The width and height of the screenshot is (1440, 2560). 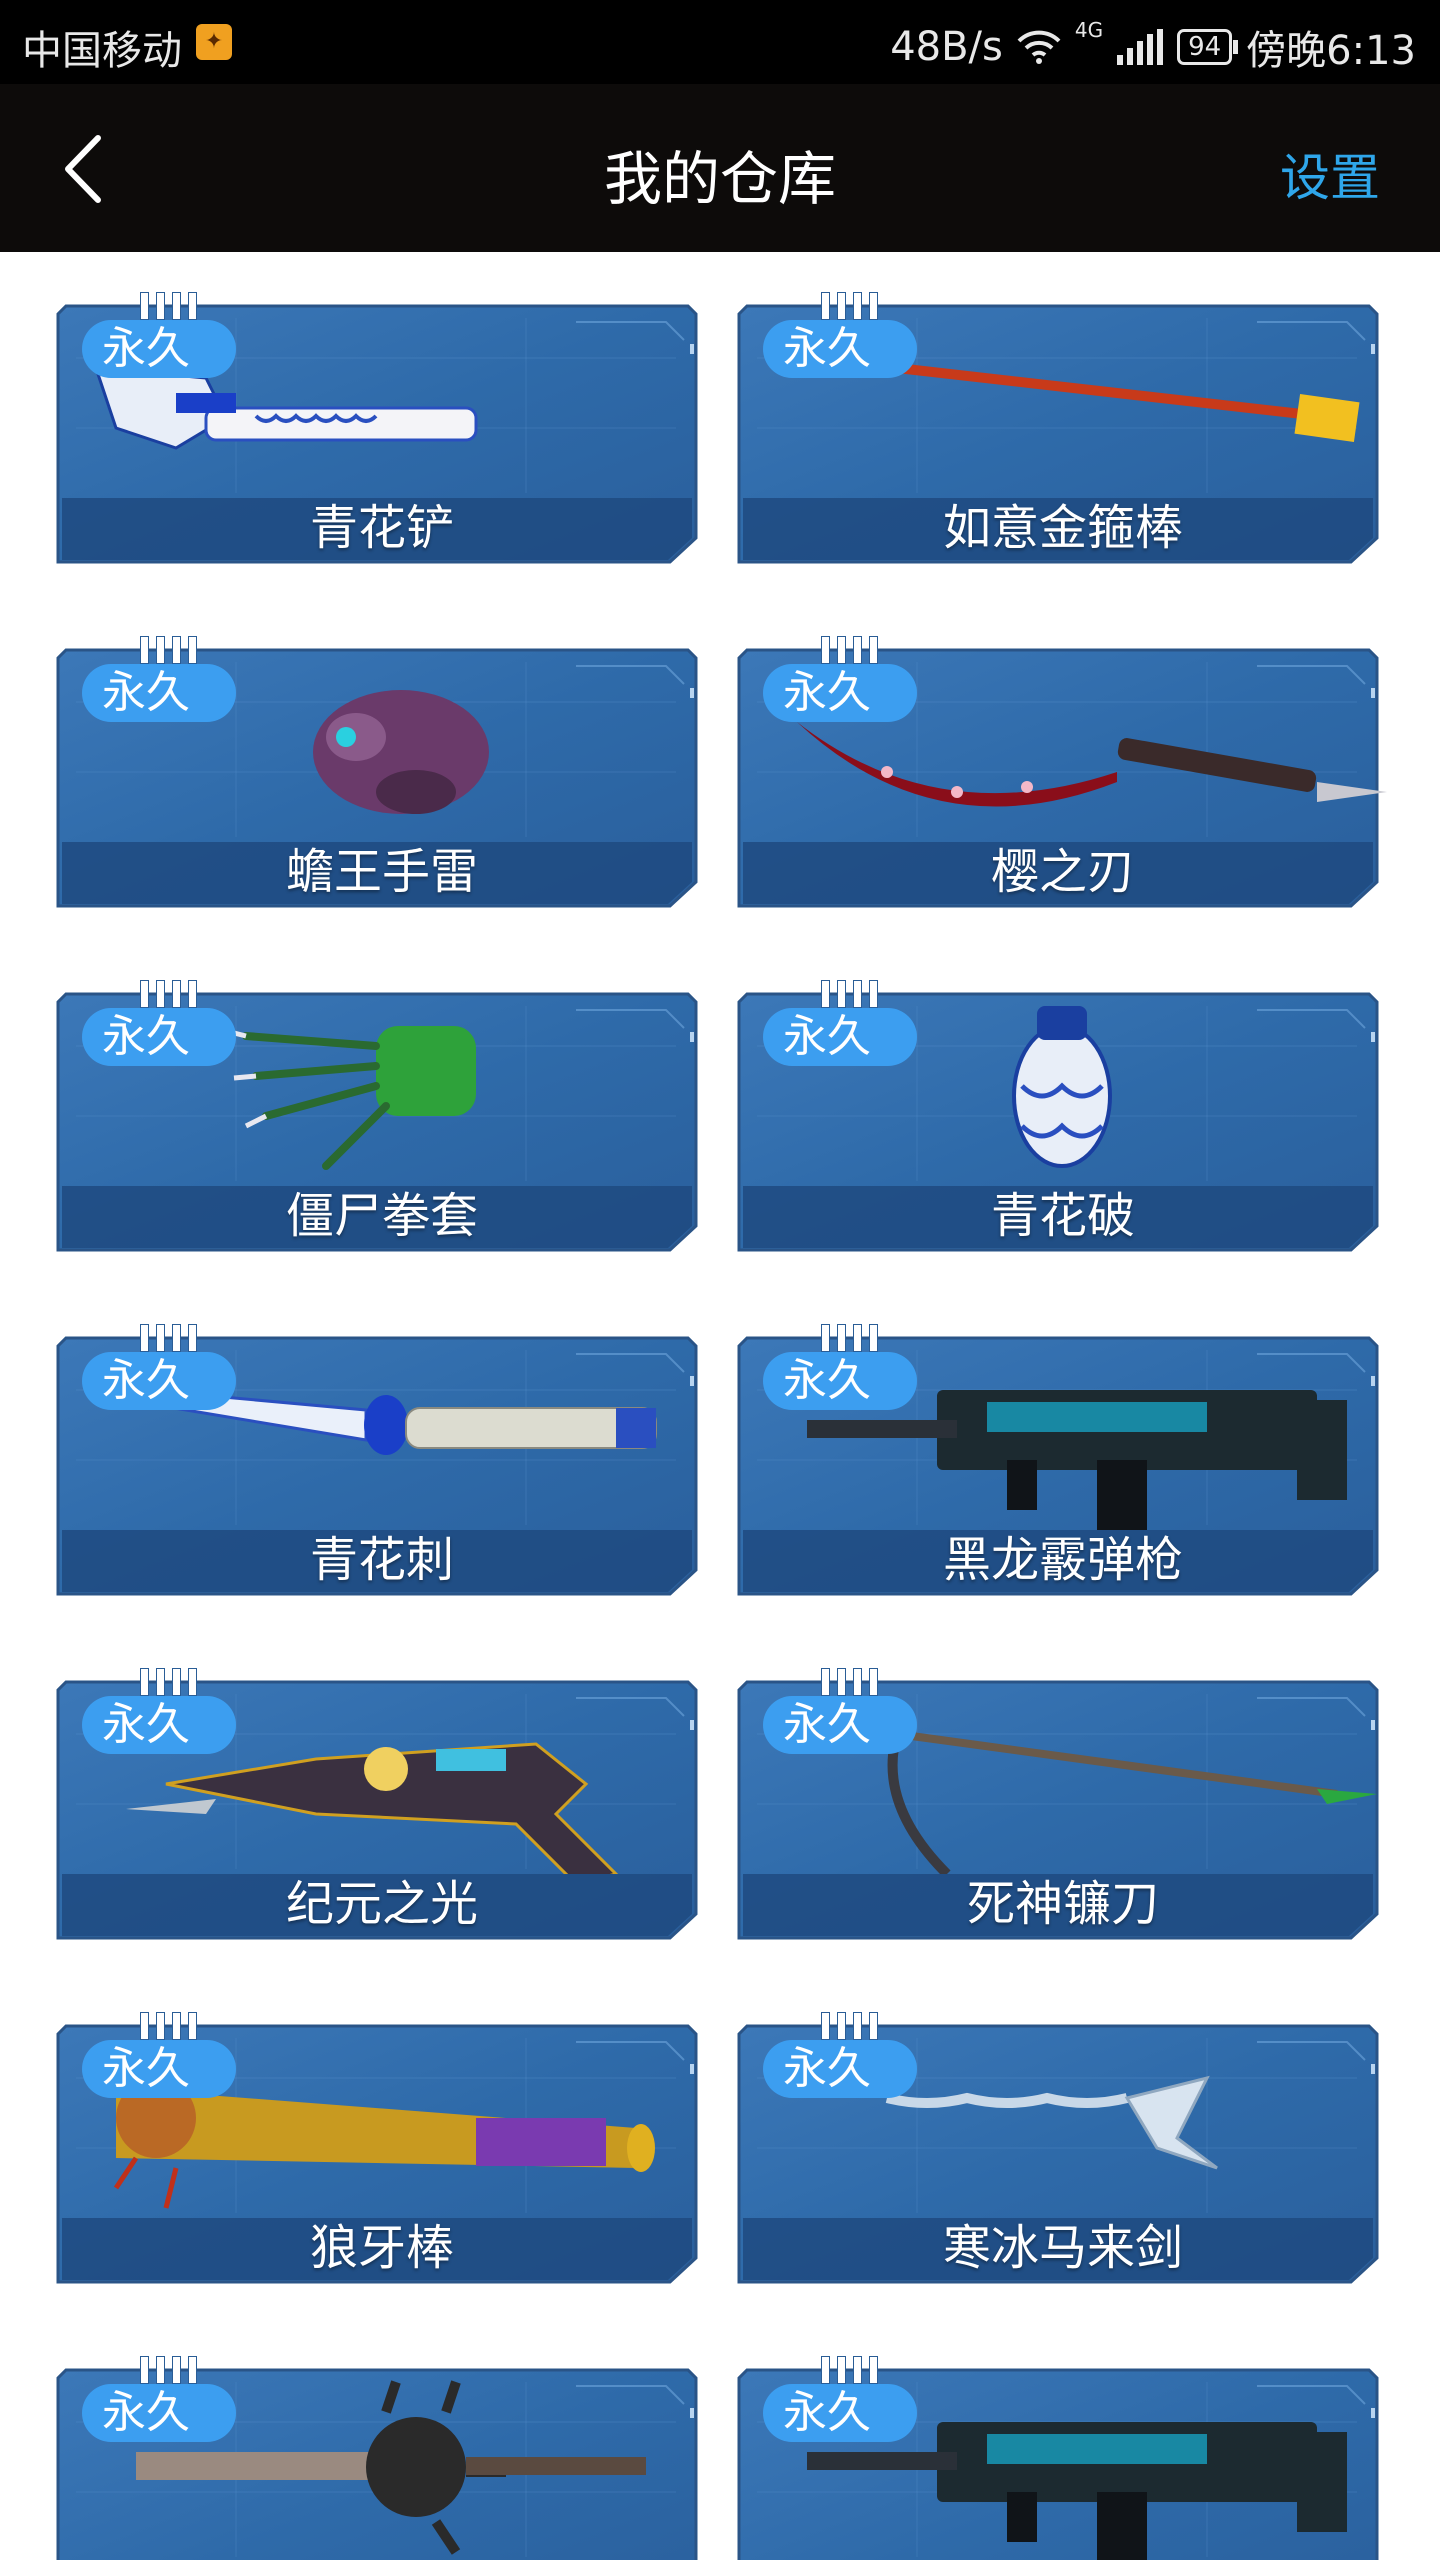 What do you see at coordinates (381, 2248) in the screenshot?
I see `item-name: 狼牙棒` at bounding box center [381, 2248].